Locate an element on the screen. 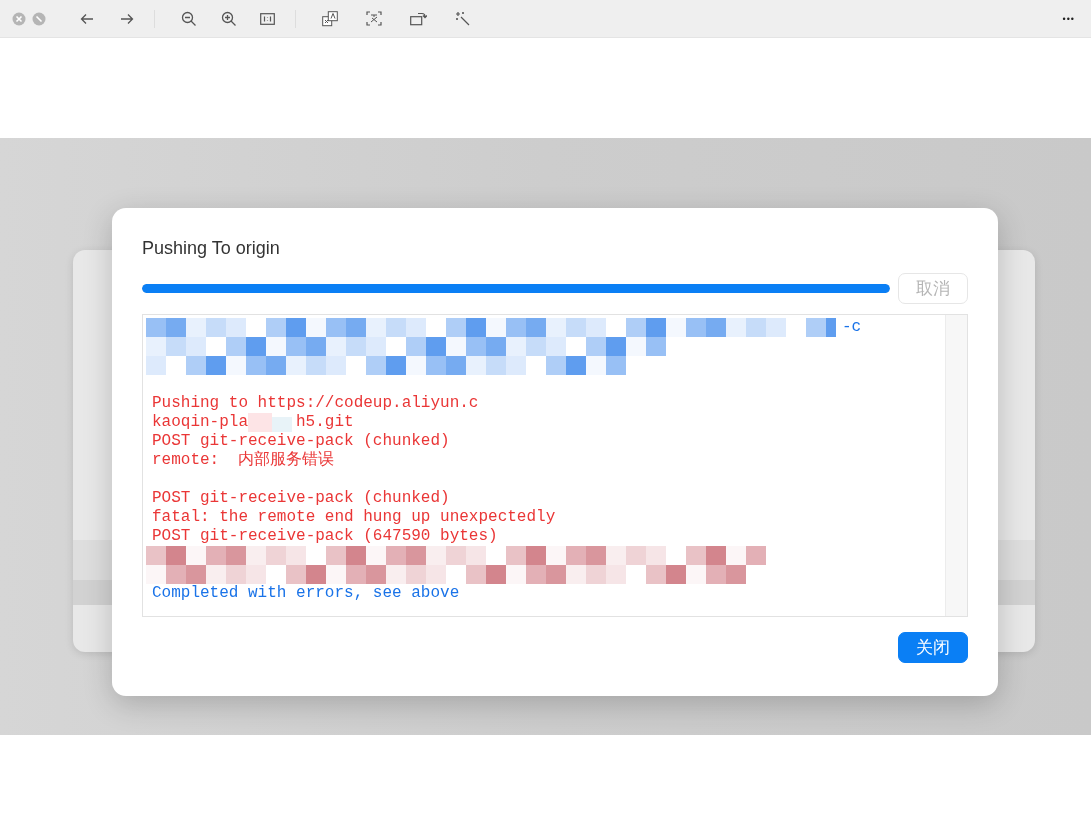 Image resolution: width=1091 pixels, height=837 pixels. translate-icon is located at coordinates (330, 18).